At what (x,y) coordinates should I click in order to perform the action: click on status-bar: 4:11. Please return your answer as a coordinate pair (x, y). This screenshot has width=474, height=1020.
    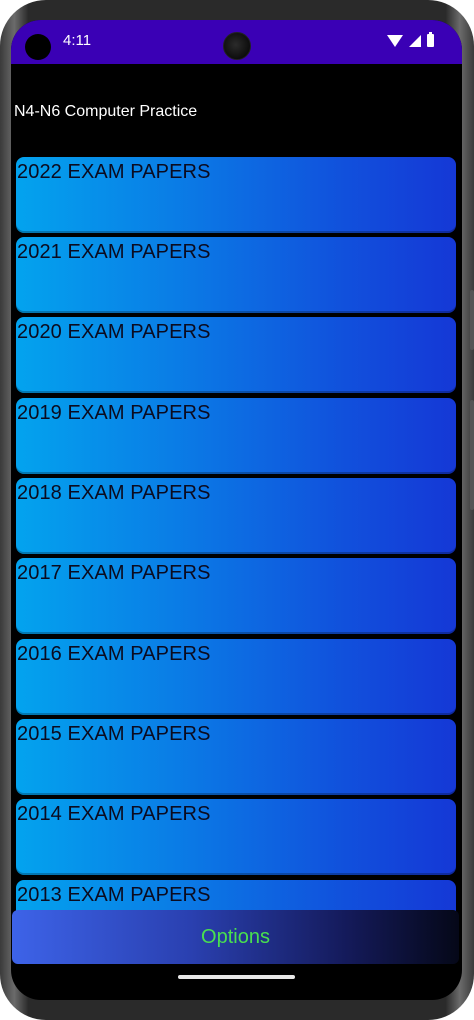
    Looking at the image, I should click on (236, 42).